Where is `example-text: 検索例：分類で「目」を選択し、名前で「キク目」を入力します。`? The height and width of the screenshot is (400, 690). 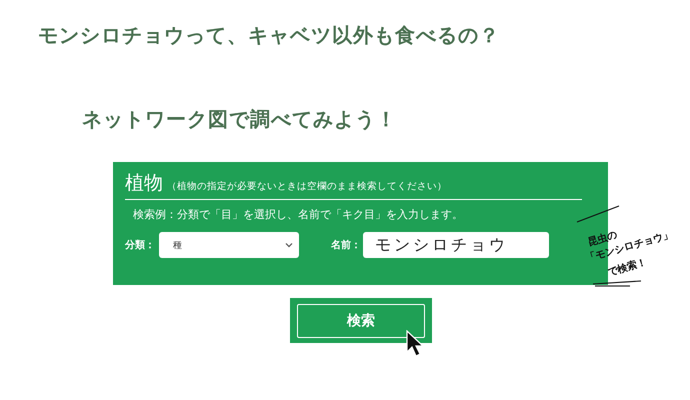
example-text: 検索例：分類で「目」を選択し、名前で「キク目」を入力します。 is located at coordinates (298, 214).